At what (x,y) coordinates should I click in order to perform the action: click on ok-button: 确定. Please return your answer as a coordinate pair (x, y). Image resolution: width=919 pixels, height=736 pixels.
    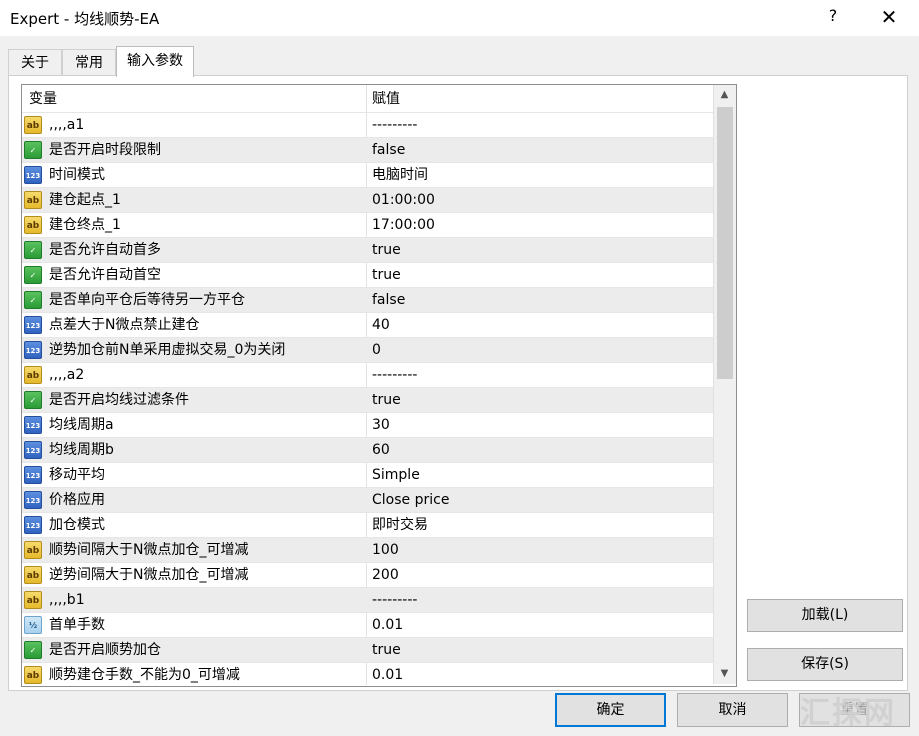
    Looking at the image, I should click on (610, 710).